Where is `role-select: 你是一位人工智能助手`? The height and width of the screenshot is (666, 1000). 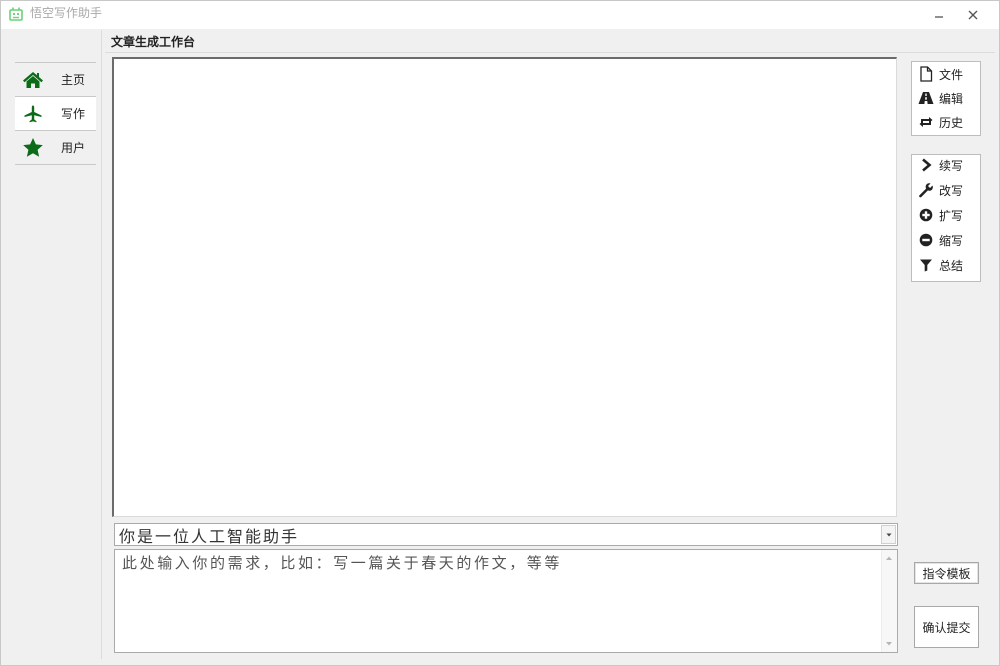
role-select: 你是一位人工智能助手 is located at coordinates (506, 534).